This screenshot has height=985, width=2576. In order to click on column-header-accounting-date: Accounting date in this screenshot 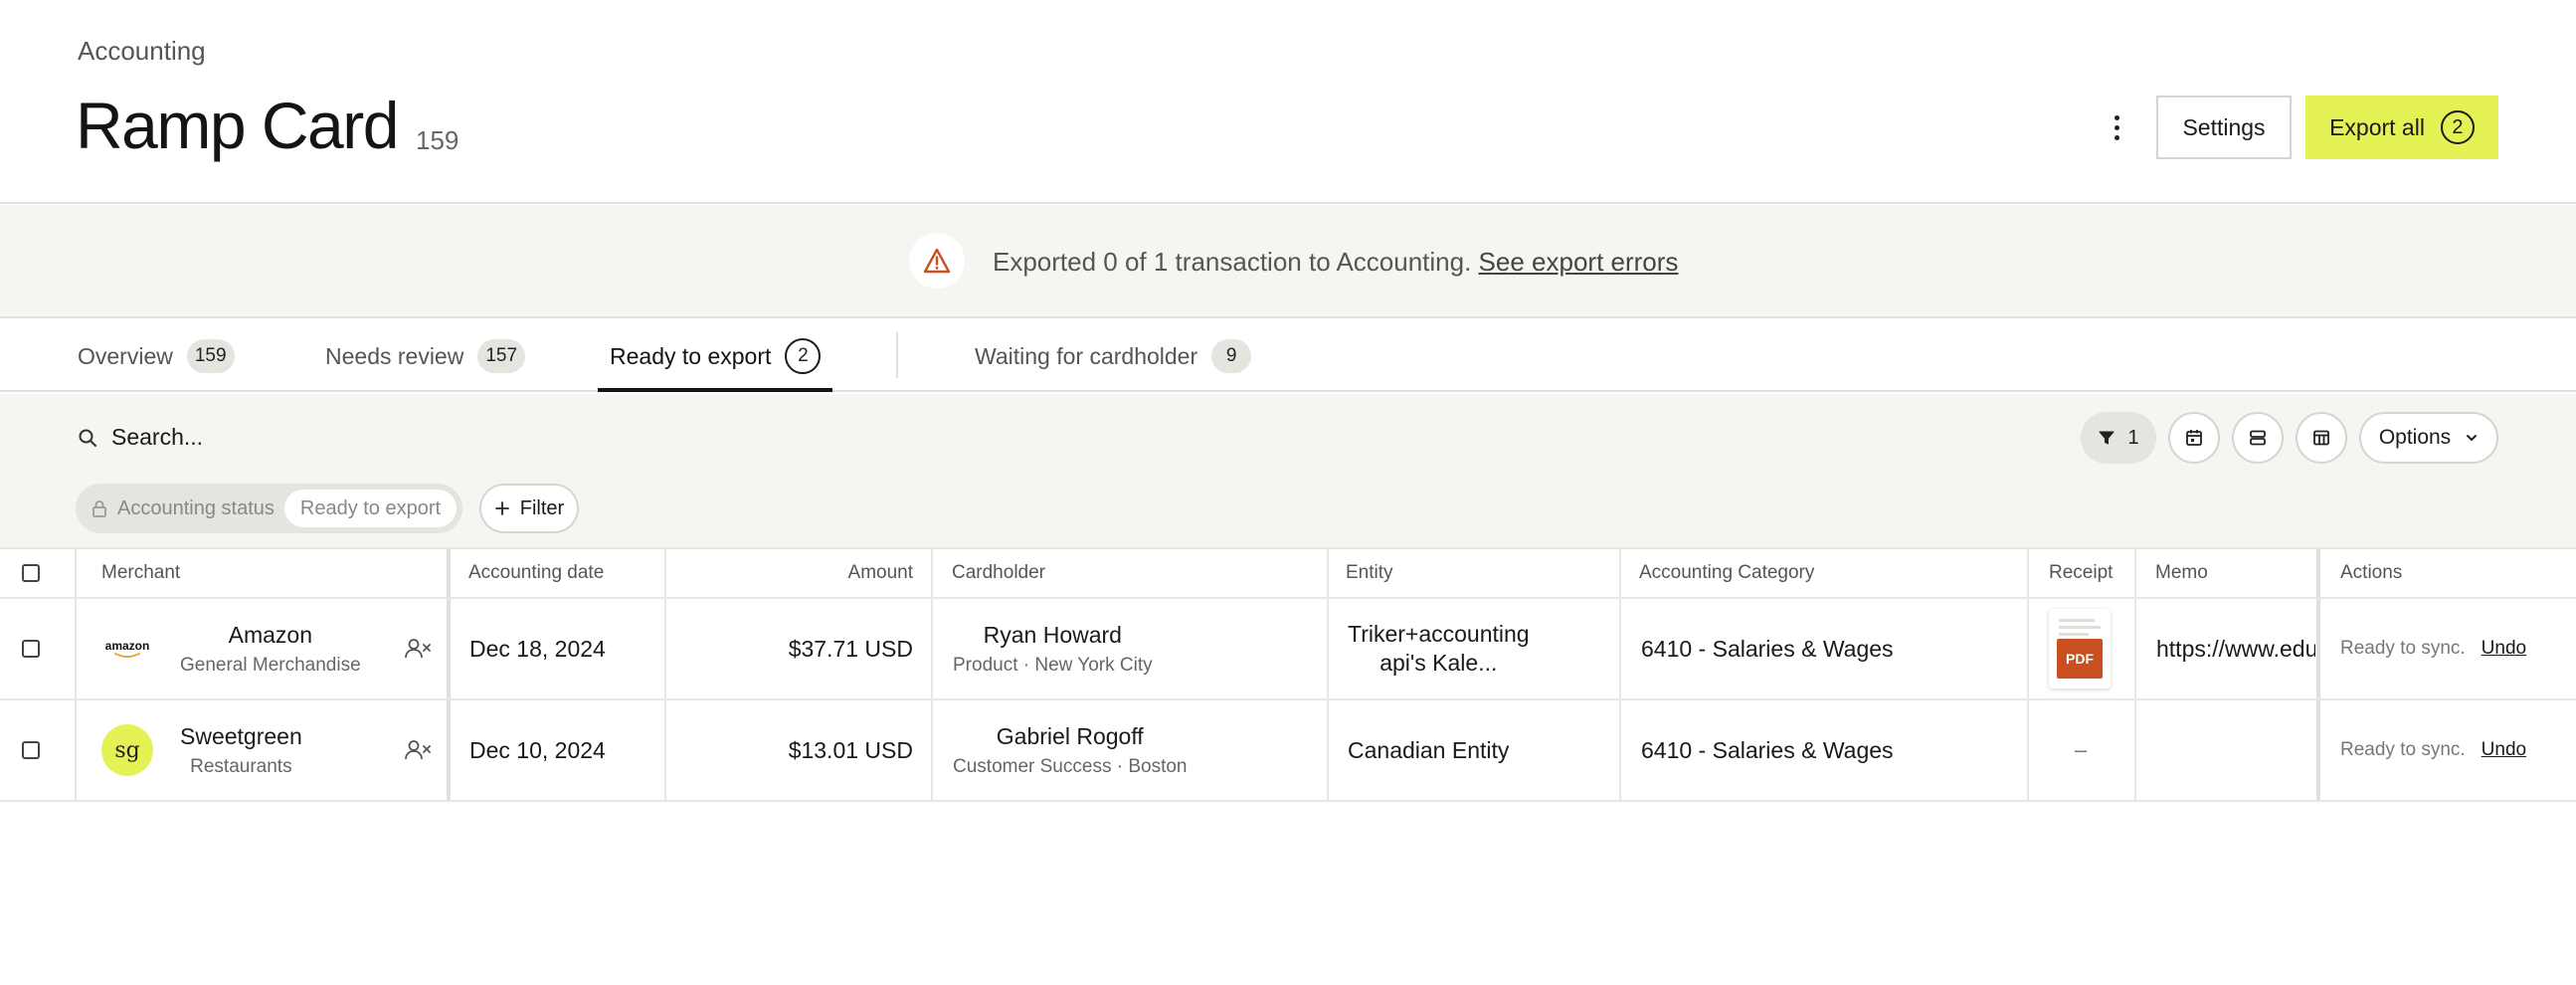, I will do `click(536, 573)`.